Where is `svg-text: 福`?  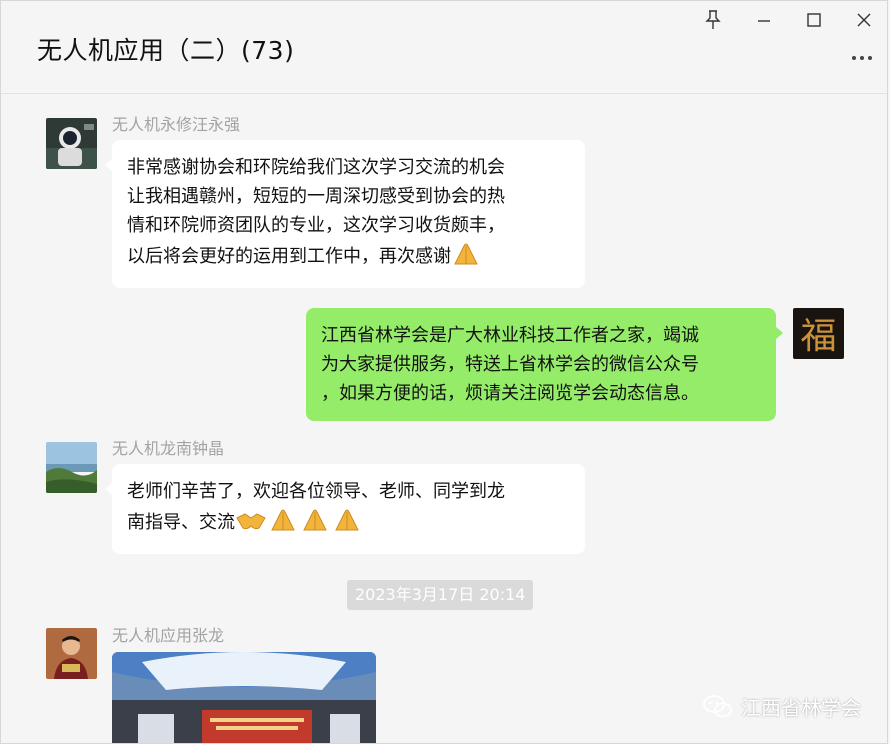 svg-text: 福 is located at coordinates (818, 336).